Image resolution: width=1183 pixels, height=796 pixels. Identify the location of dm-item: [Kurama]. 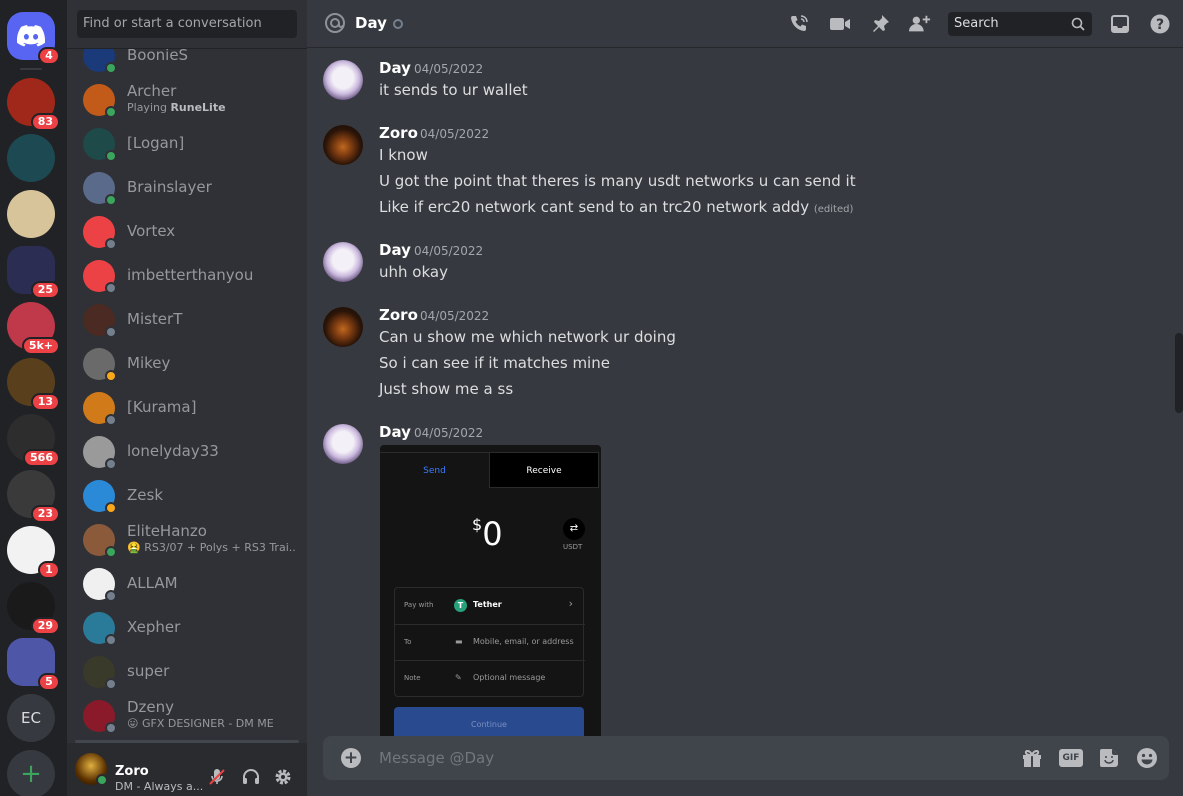
(187, 408).